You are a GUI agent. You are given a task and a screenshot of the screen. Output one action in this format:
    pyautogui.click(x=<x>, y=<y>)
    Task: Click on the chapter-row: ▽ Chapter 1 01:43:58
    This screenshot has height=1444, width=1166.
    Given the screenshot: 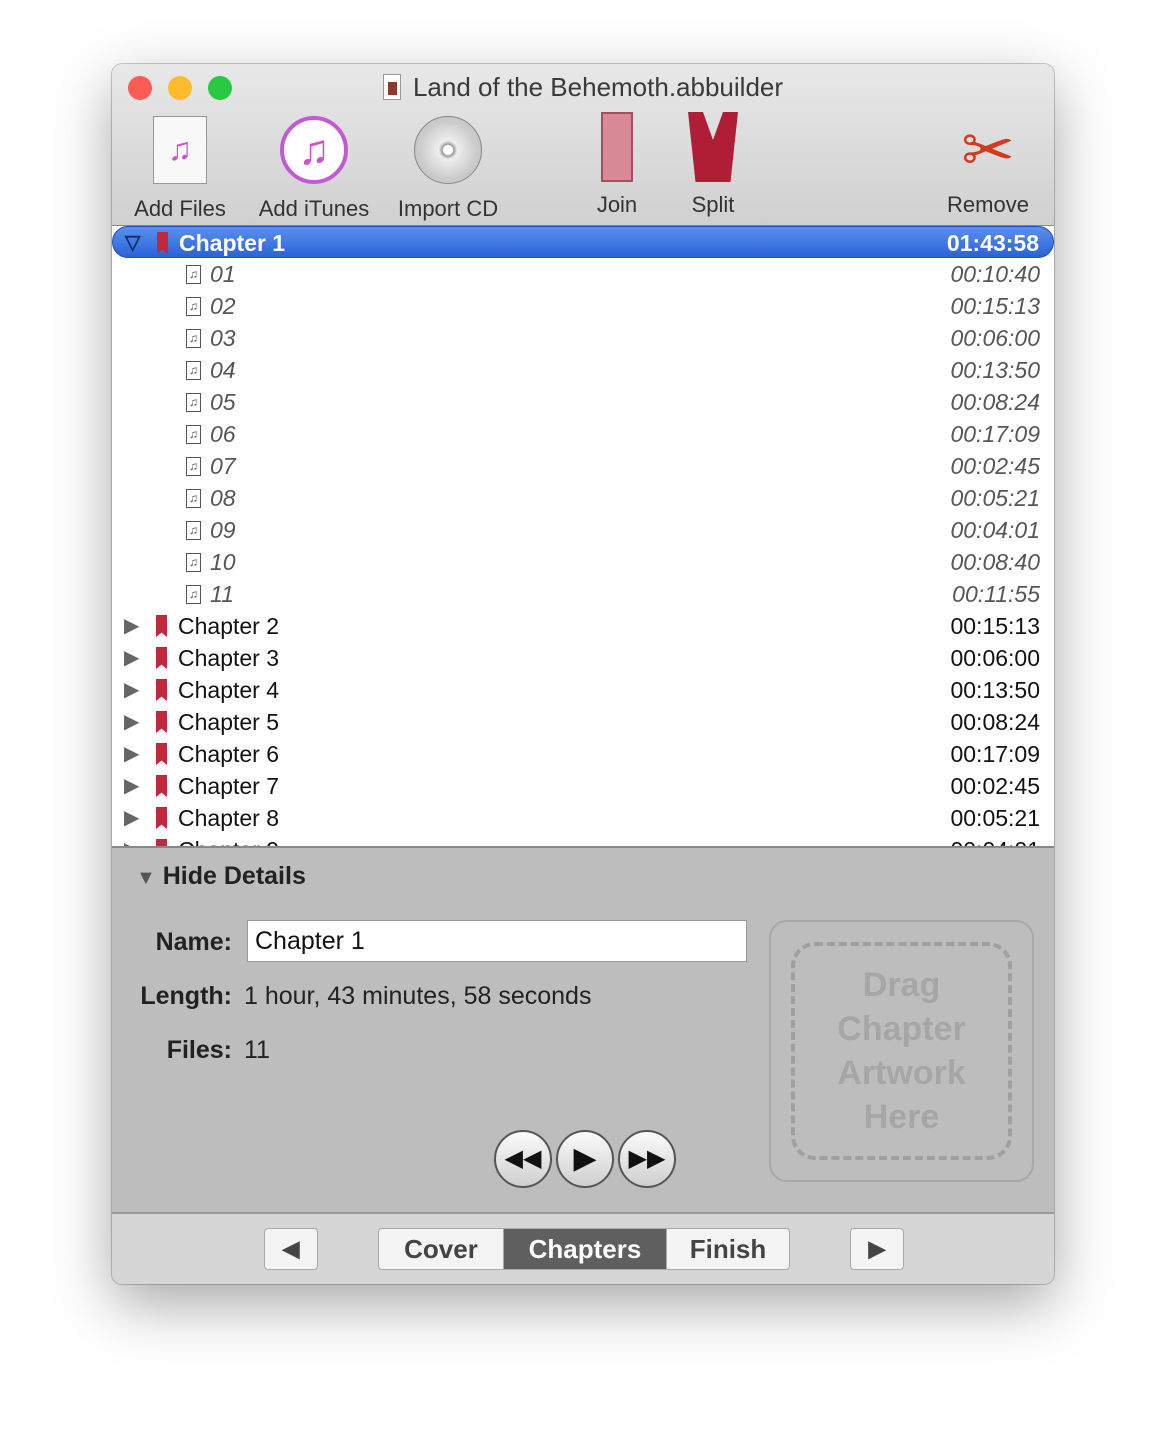 What is the action you would take?
    pyautogui.click(x=583, y=242)
    